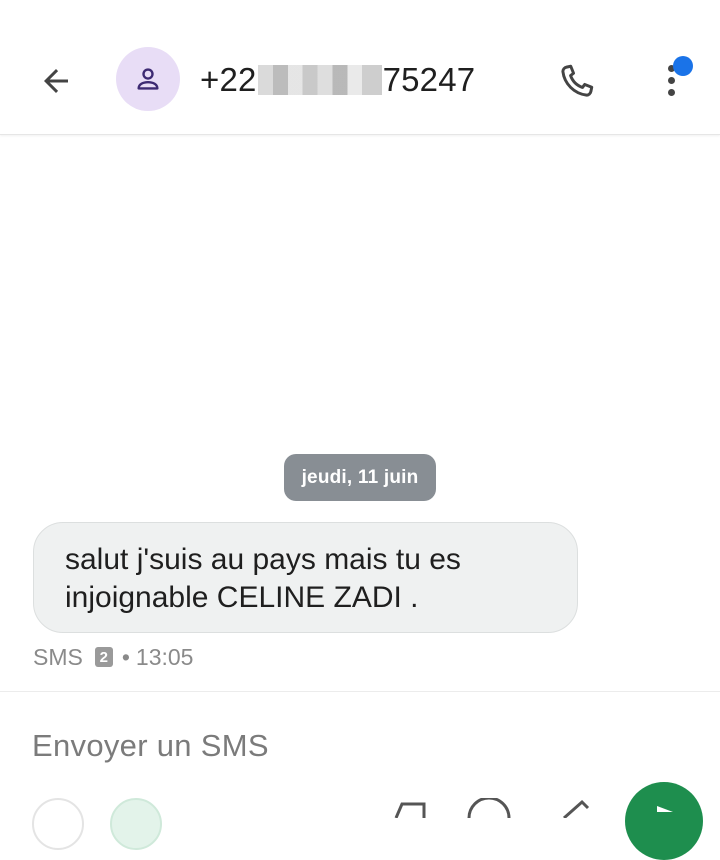 The width and height of the screenshot is (720, 860). What do you see at coordinates (242, 597) in the screenshot?
I see `message-text-line: injoignable CELINE ZADI .` at bounding box center [242, 597].